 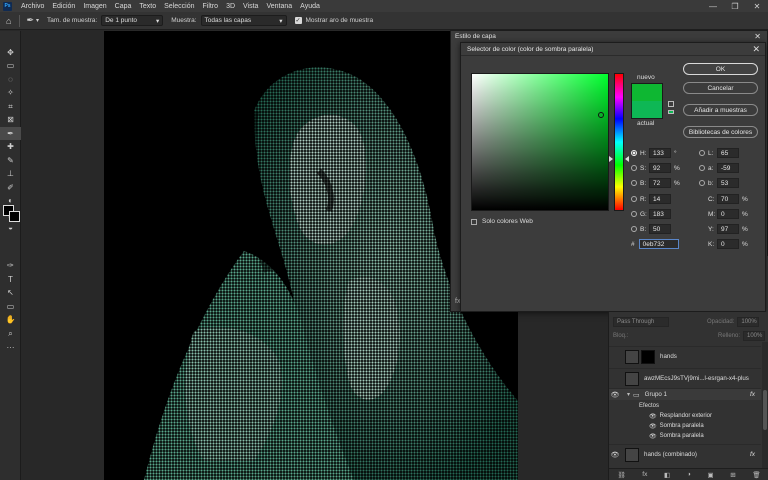 I want to click on menu-filtro: Filtro, so click(x=211, y=6).